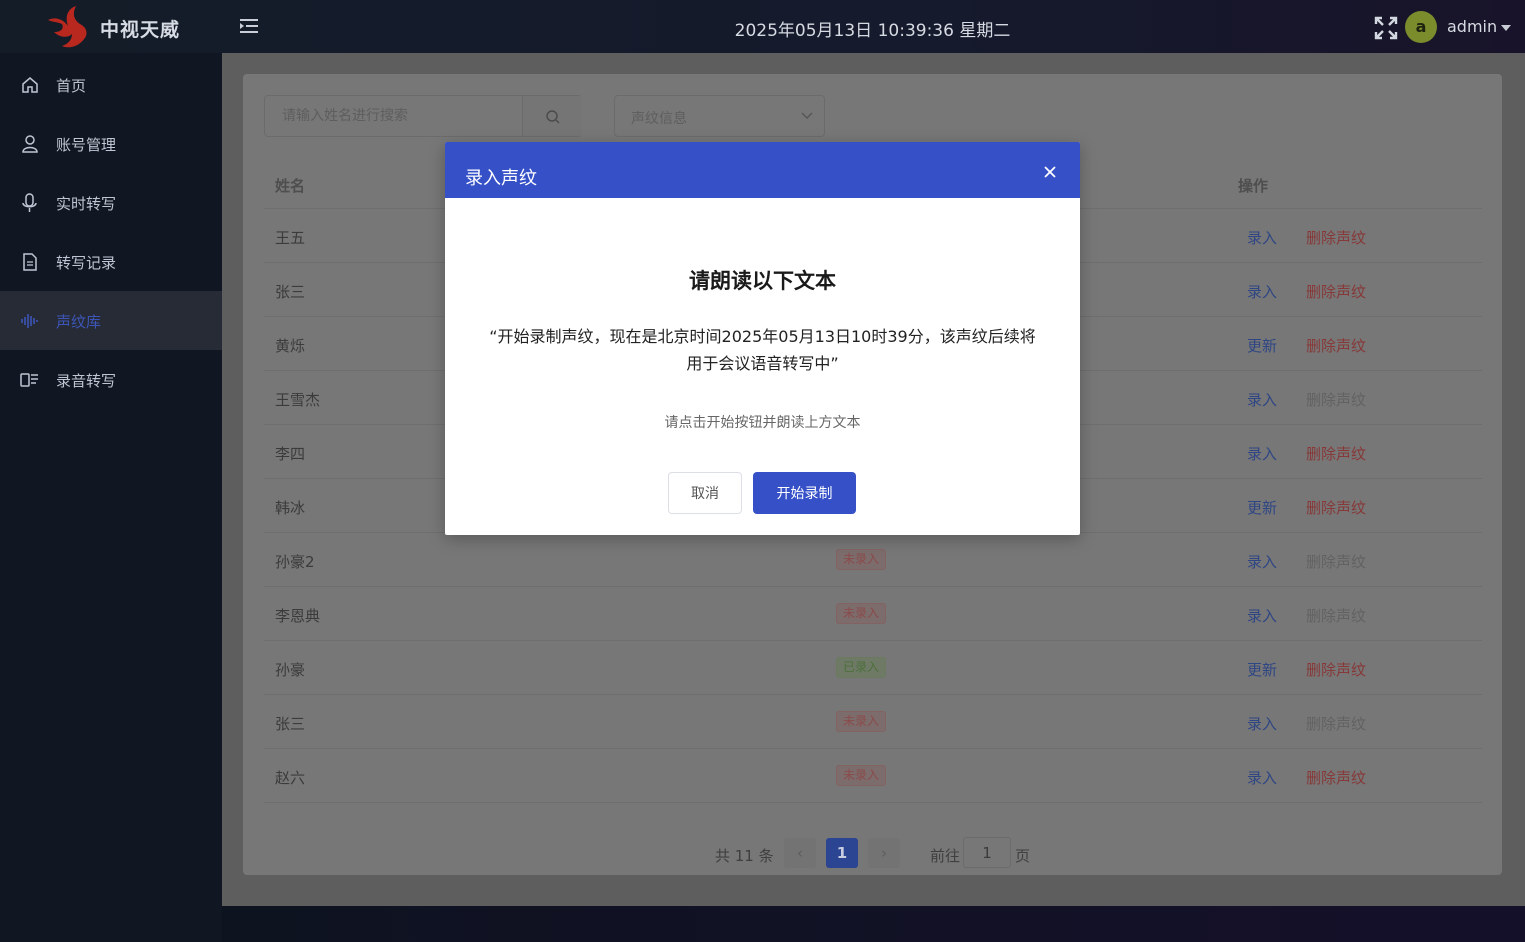  I want to click on cell-name: 王雪杰, so click(298, 400).